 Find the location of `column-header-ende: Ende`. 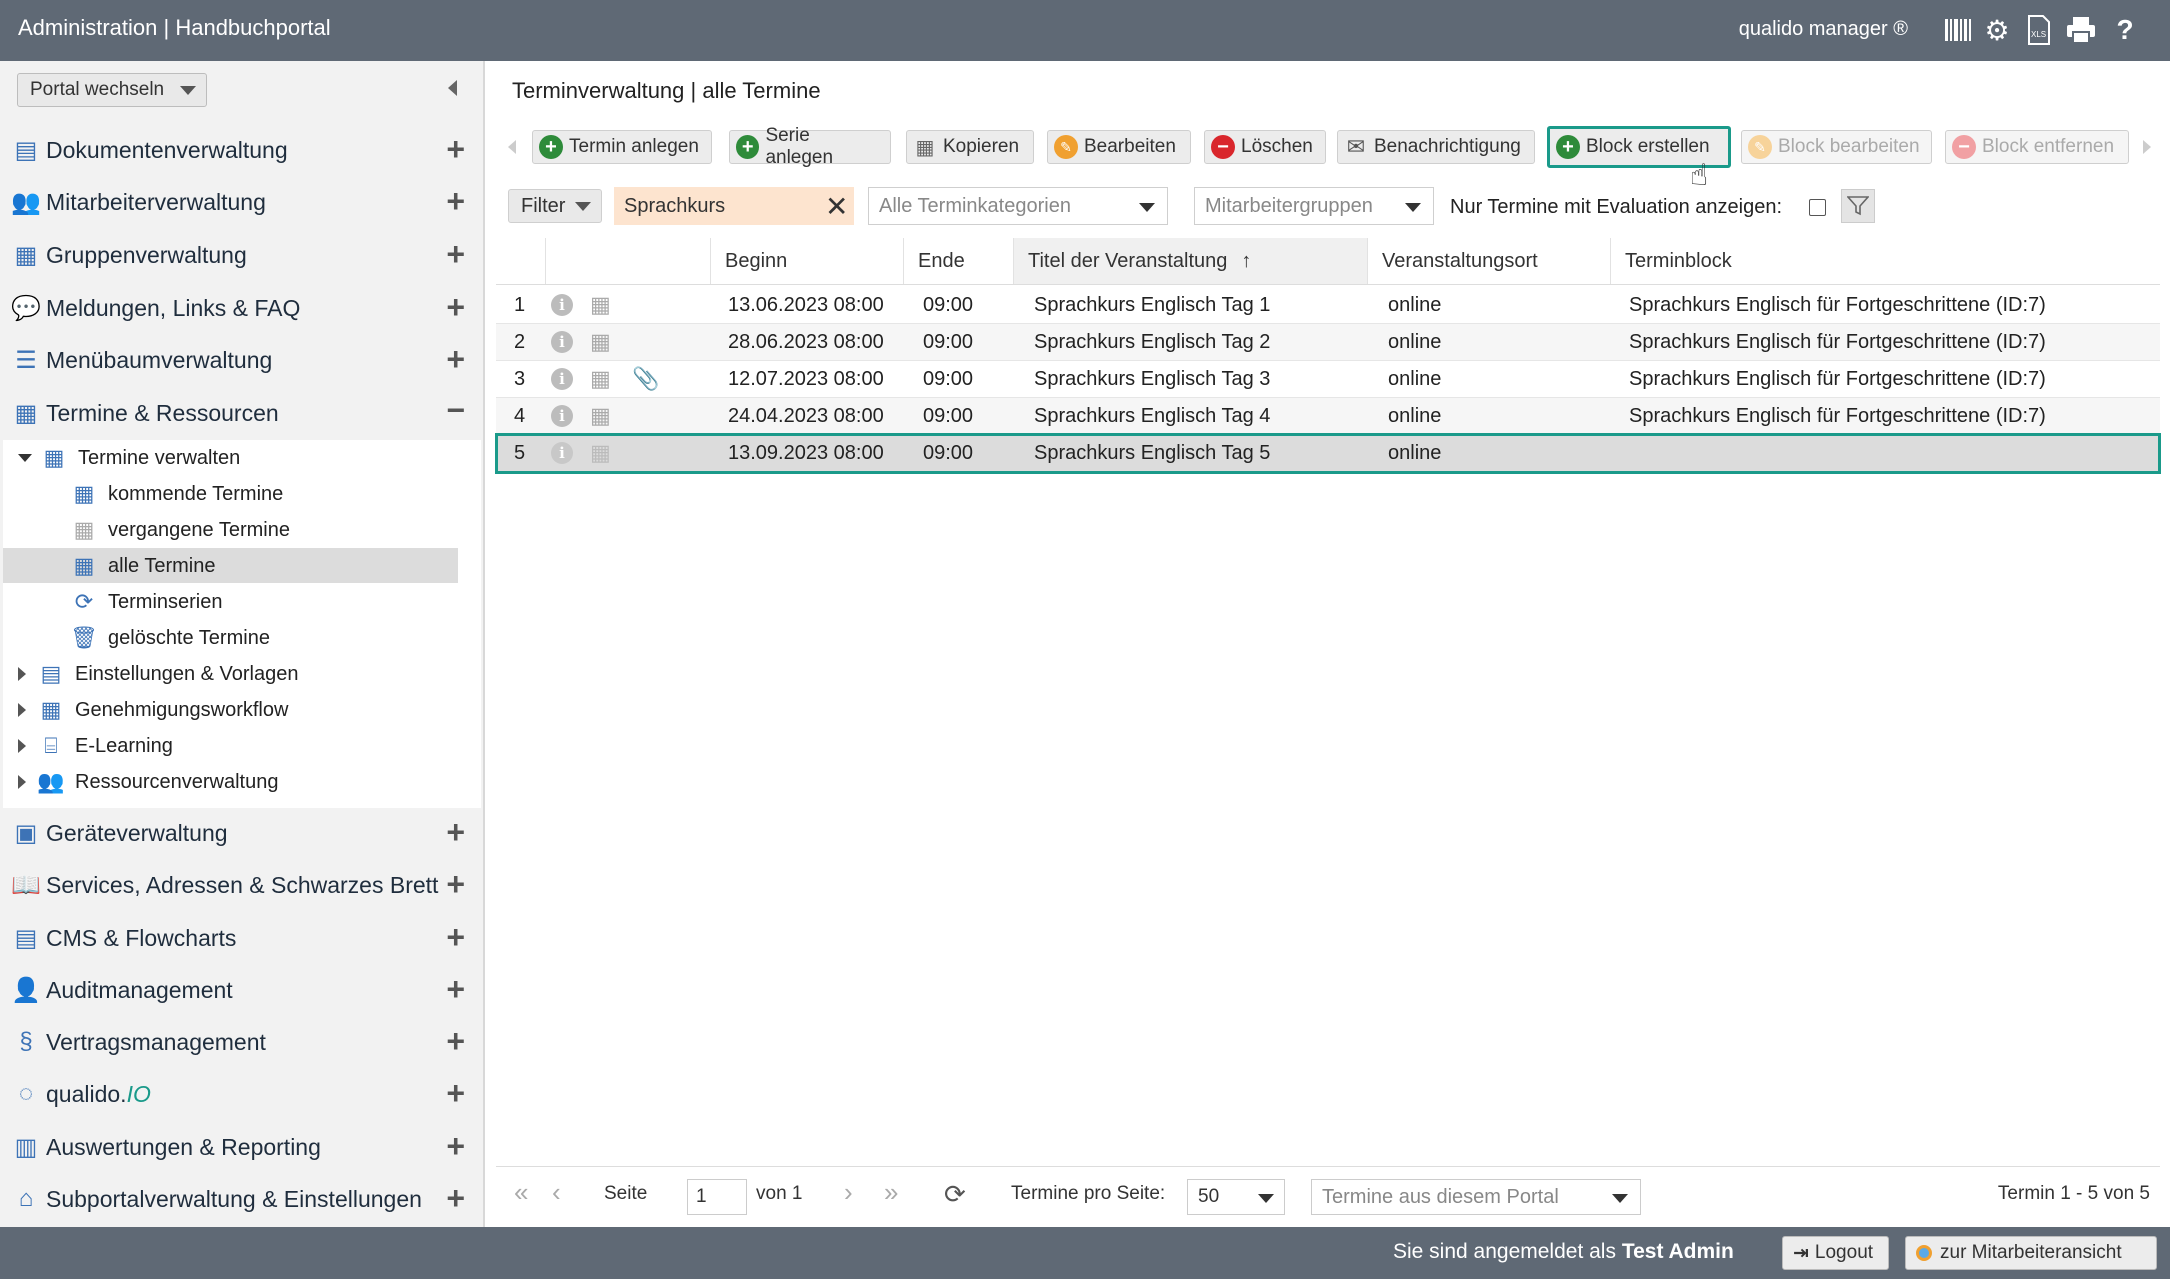

column-header-ende: Ende is located at coordinates (959, 261).